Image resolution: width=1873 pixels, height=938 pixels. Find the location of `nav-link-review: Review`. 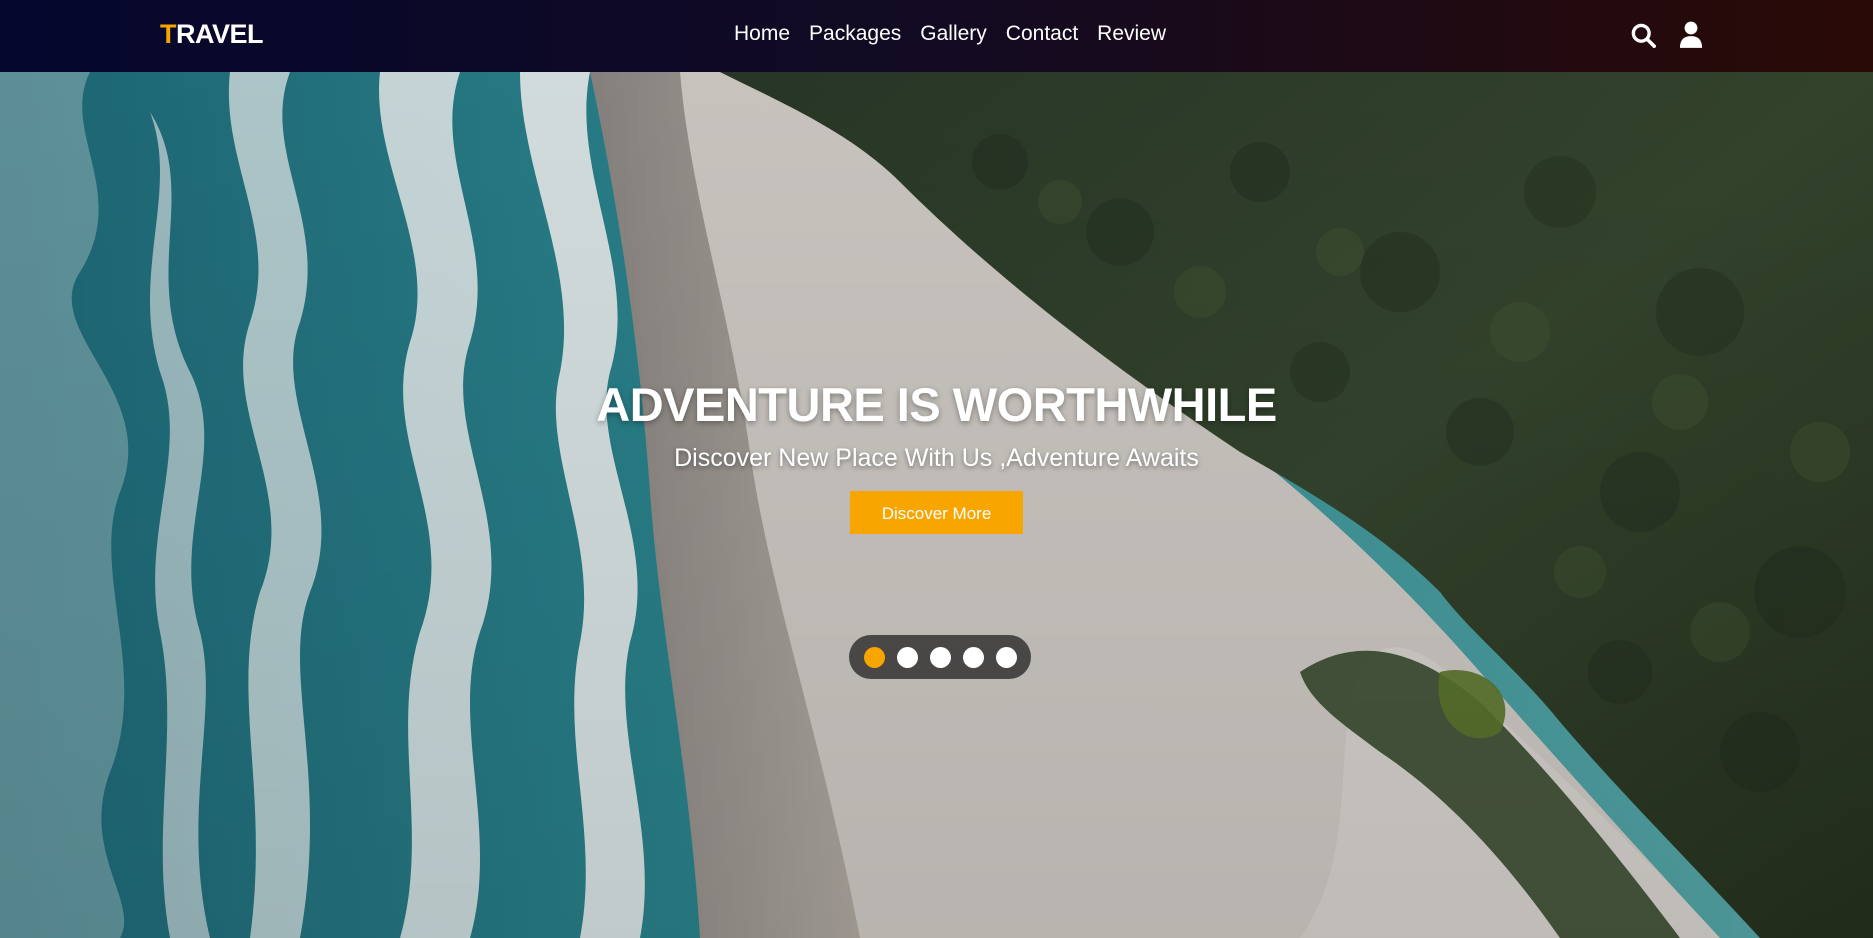

nav-link-review: Review is located at coordinates (1131, 34).